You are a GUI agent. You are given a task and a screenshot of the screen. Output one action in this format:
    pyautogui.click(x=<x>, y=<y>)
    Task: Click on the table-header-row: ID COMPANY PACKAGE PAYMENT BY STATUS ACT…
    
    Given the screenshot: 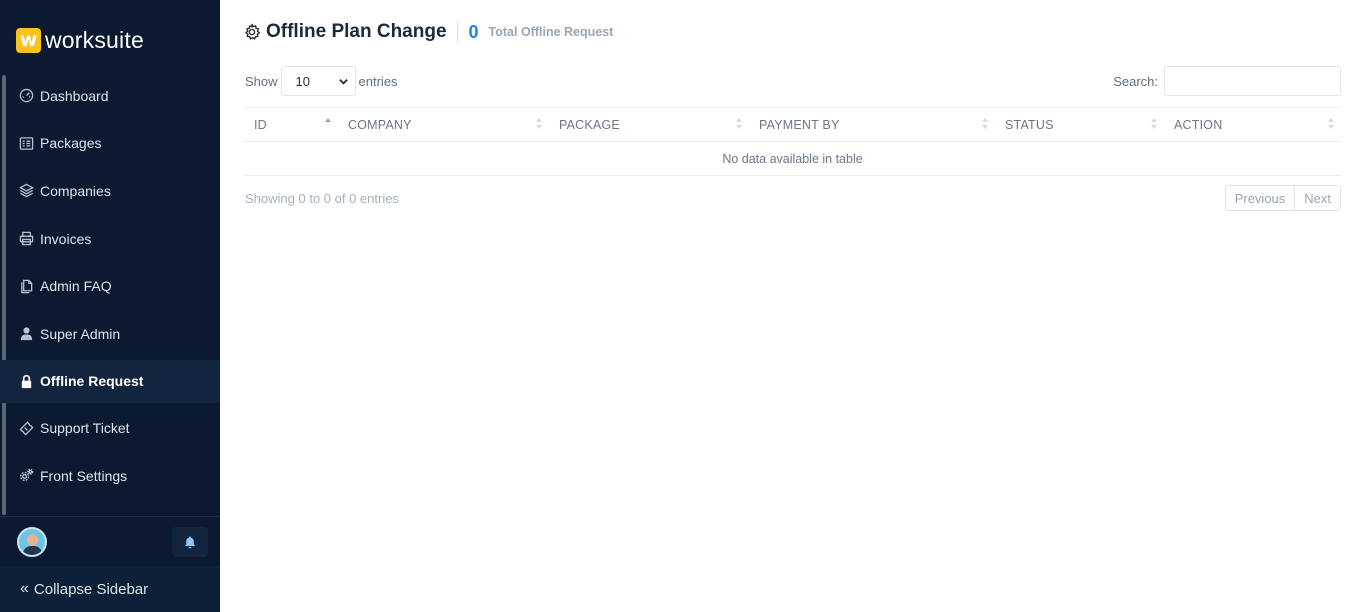 What is the action you would take?
    pyautogui.click(x=792, y=124)
    